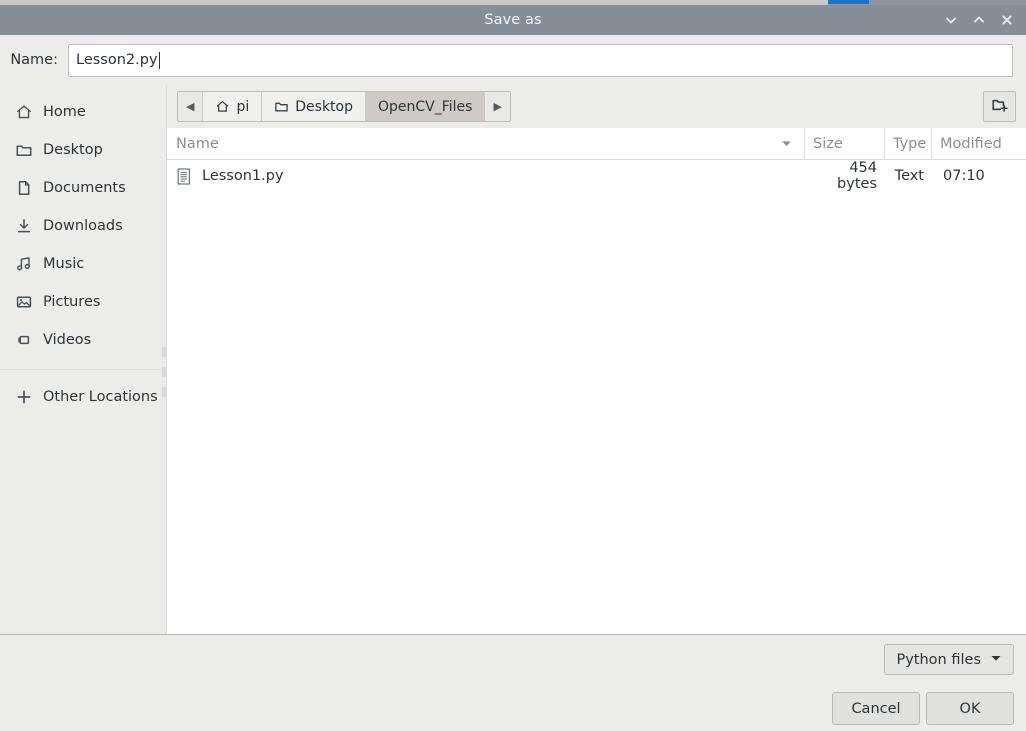 The width and height of the screenshot is (1026, 731). What do you see at coordinates (845, 143) in the screenshot?
I see `column-header-size: Size` at bounding box center [845, 143].